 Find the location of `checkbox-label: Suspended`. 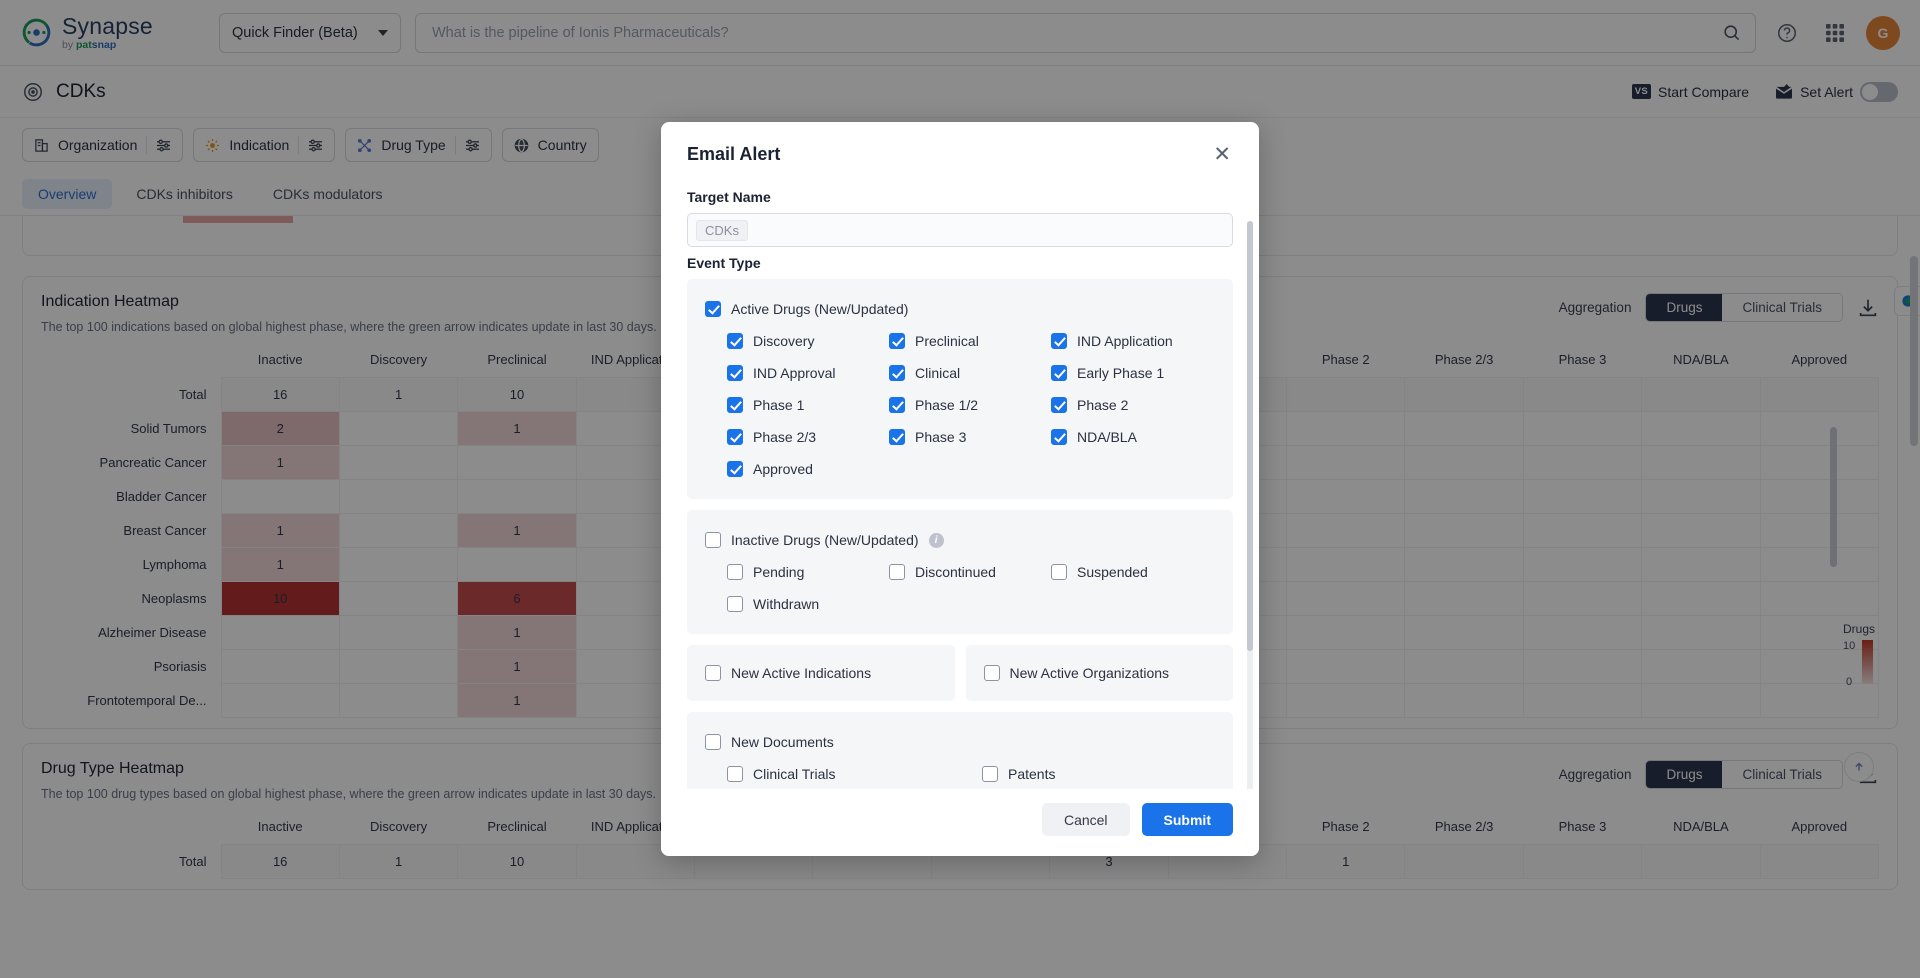

checkbox-label: Suspended is located at coordinates (1112, 572).